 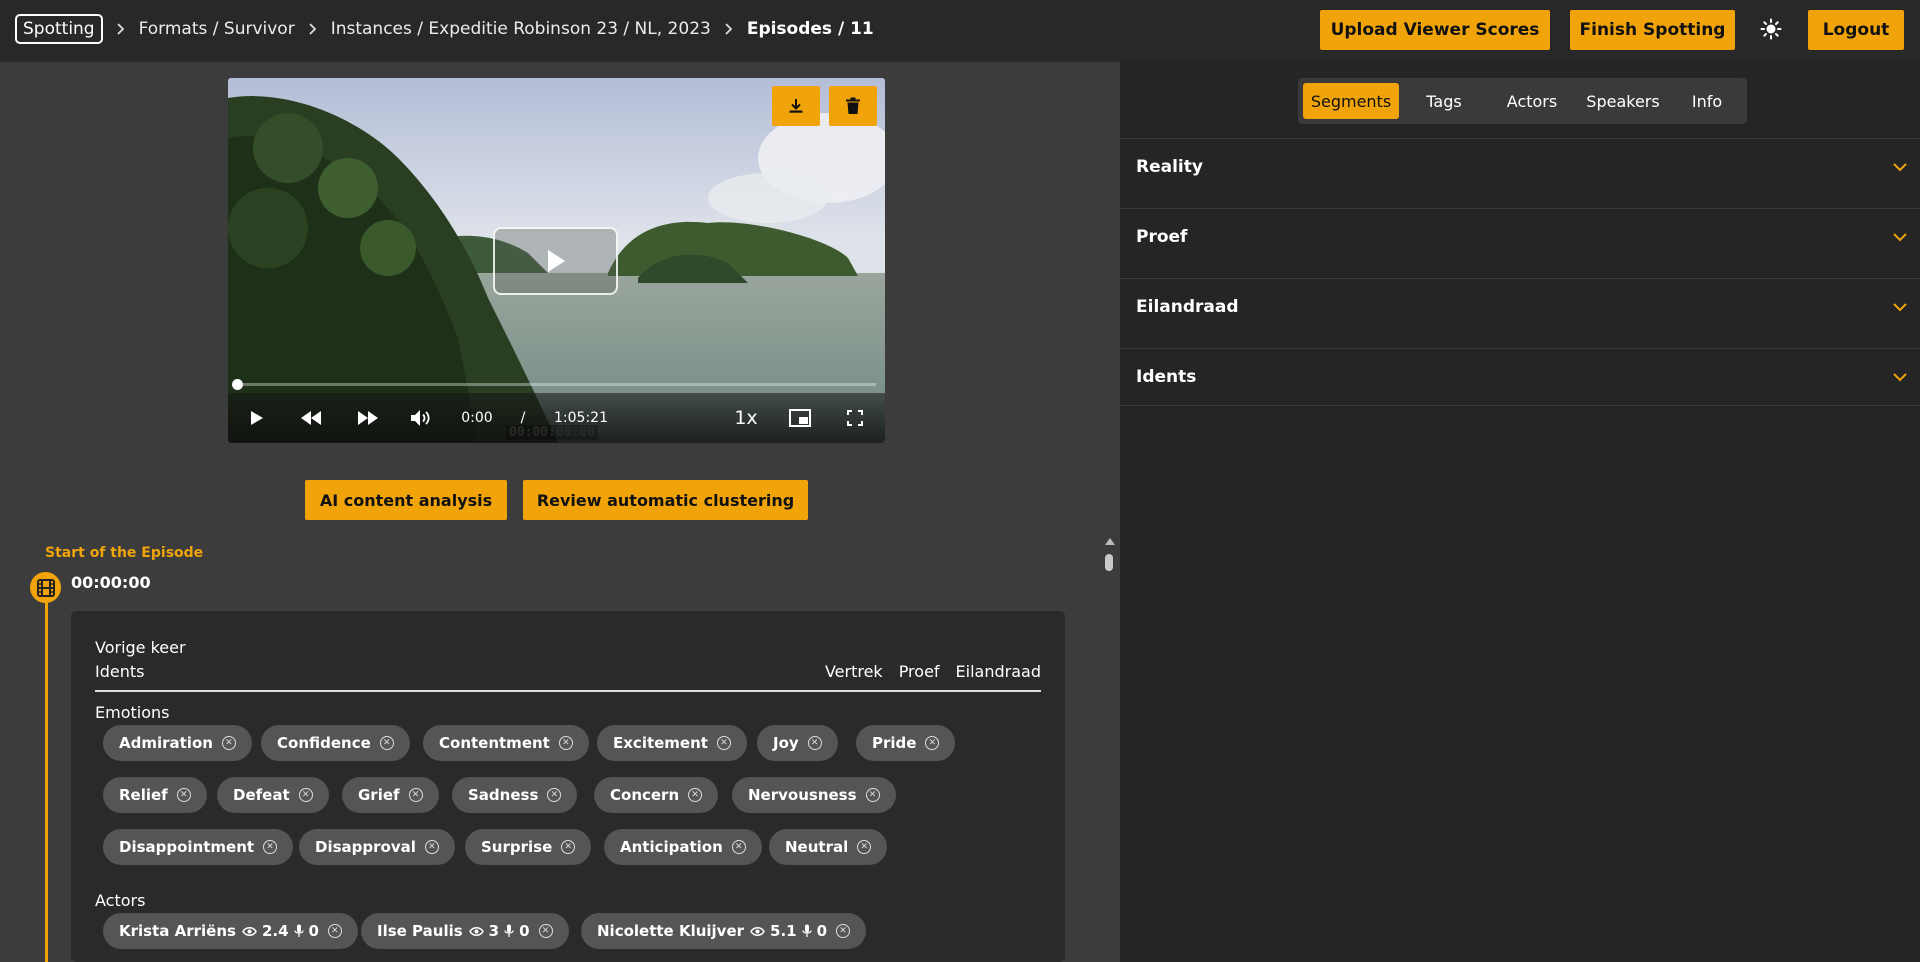 I want to click on emotion-chip: Concern ✕, so click(x=656, y=795).